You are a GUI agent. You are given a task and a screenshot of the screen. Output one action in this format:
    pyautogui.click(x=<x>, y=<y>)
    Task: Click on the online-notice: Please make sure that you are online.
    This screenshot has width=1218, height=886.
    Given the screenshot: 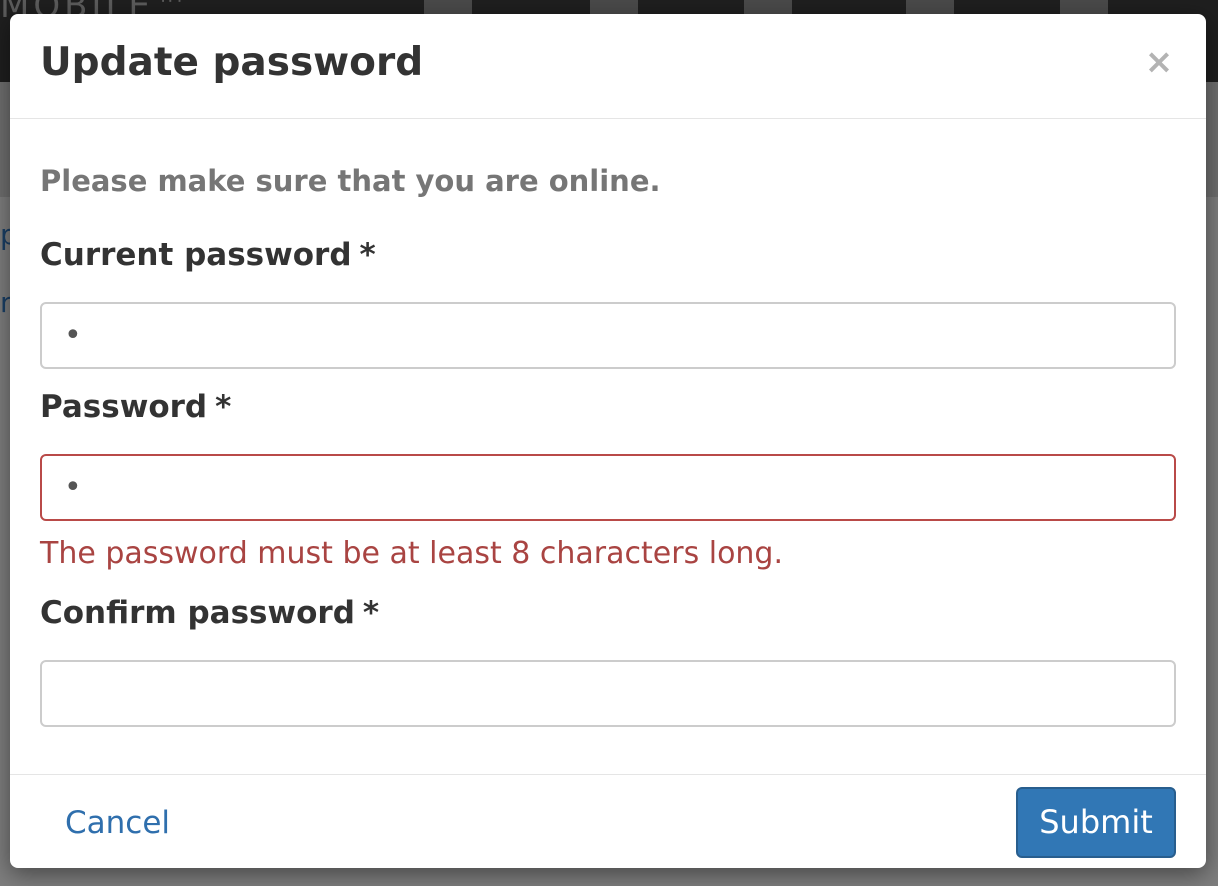 What is the action you would take?
    pyautogui.click(x=350, y=181)
    